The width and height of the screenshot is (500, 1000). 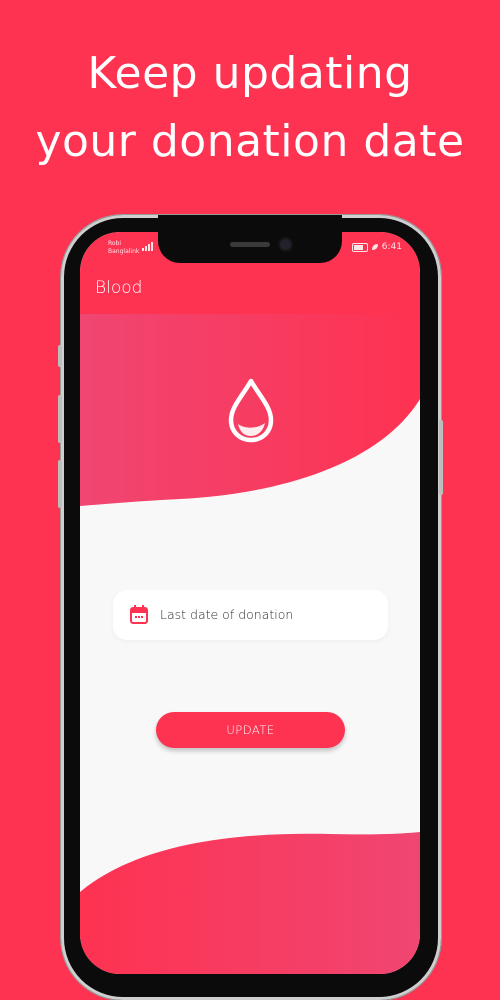 I want to click on carrier-secondary: Banglalink, so click(x=124, y=251).